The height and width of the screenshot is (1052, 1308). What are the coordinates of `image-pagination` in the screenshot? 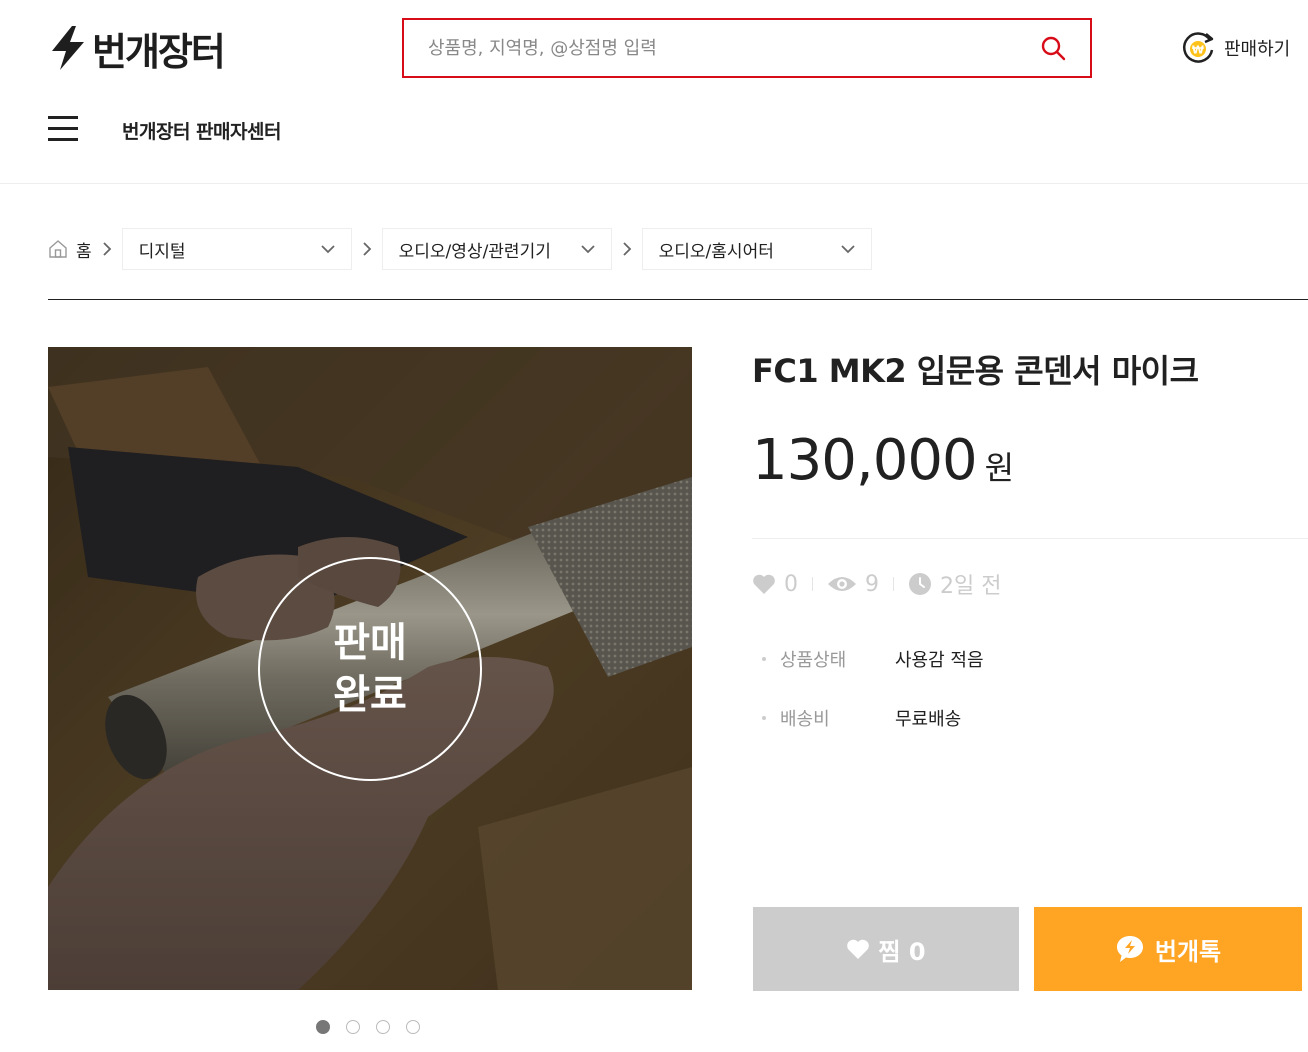 It's located at (368, 1027).